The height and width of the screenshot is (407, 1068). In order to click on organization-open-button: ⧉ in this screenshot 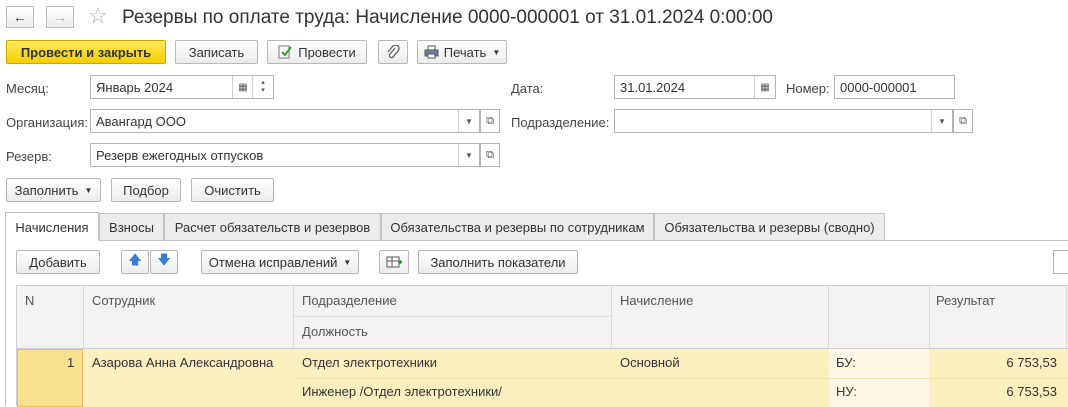, I will do `click(490, 121)`.